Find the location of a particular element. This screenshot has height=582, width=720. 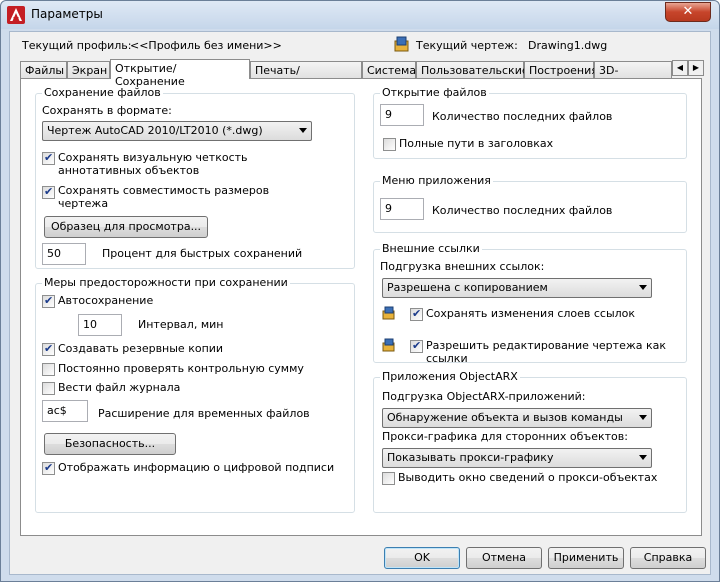

save-format-label: Сохранять в формате: is located at coordinates (107, 110).